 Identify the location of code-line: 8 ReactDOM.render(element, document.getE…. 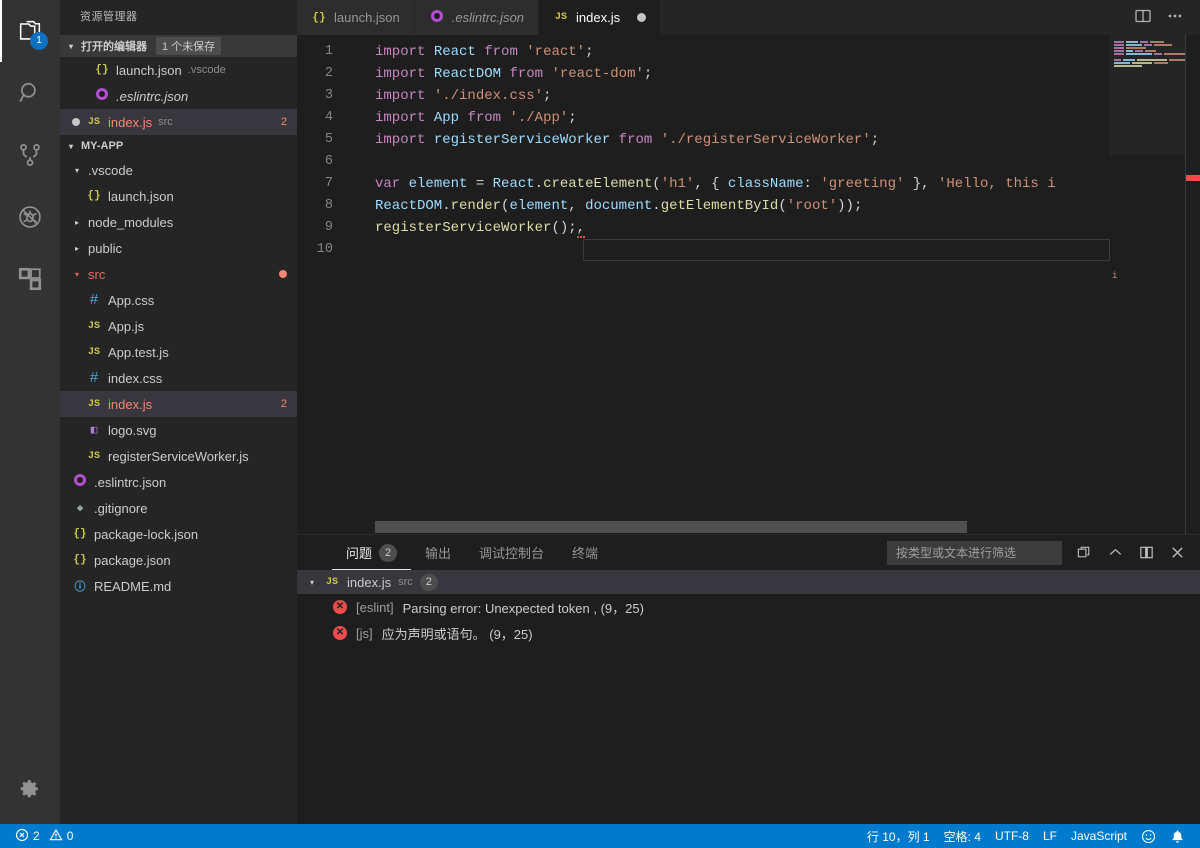
(703, 206).